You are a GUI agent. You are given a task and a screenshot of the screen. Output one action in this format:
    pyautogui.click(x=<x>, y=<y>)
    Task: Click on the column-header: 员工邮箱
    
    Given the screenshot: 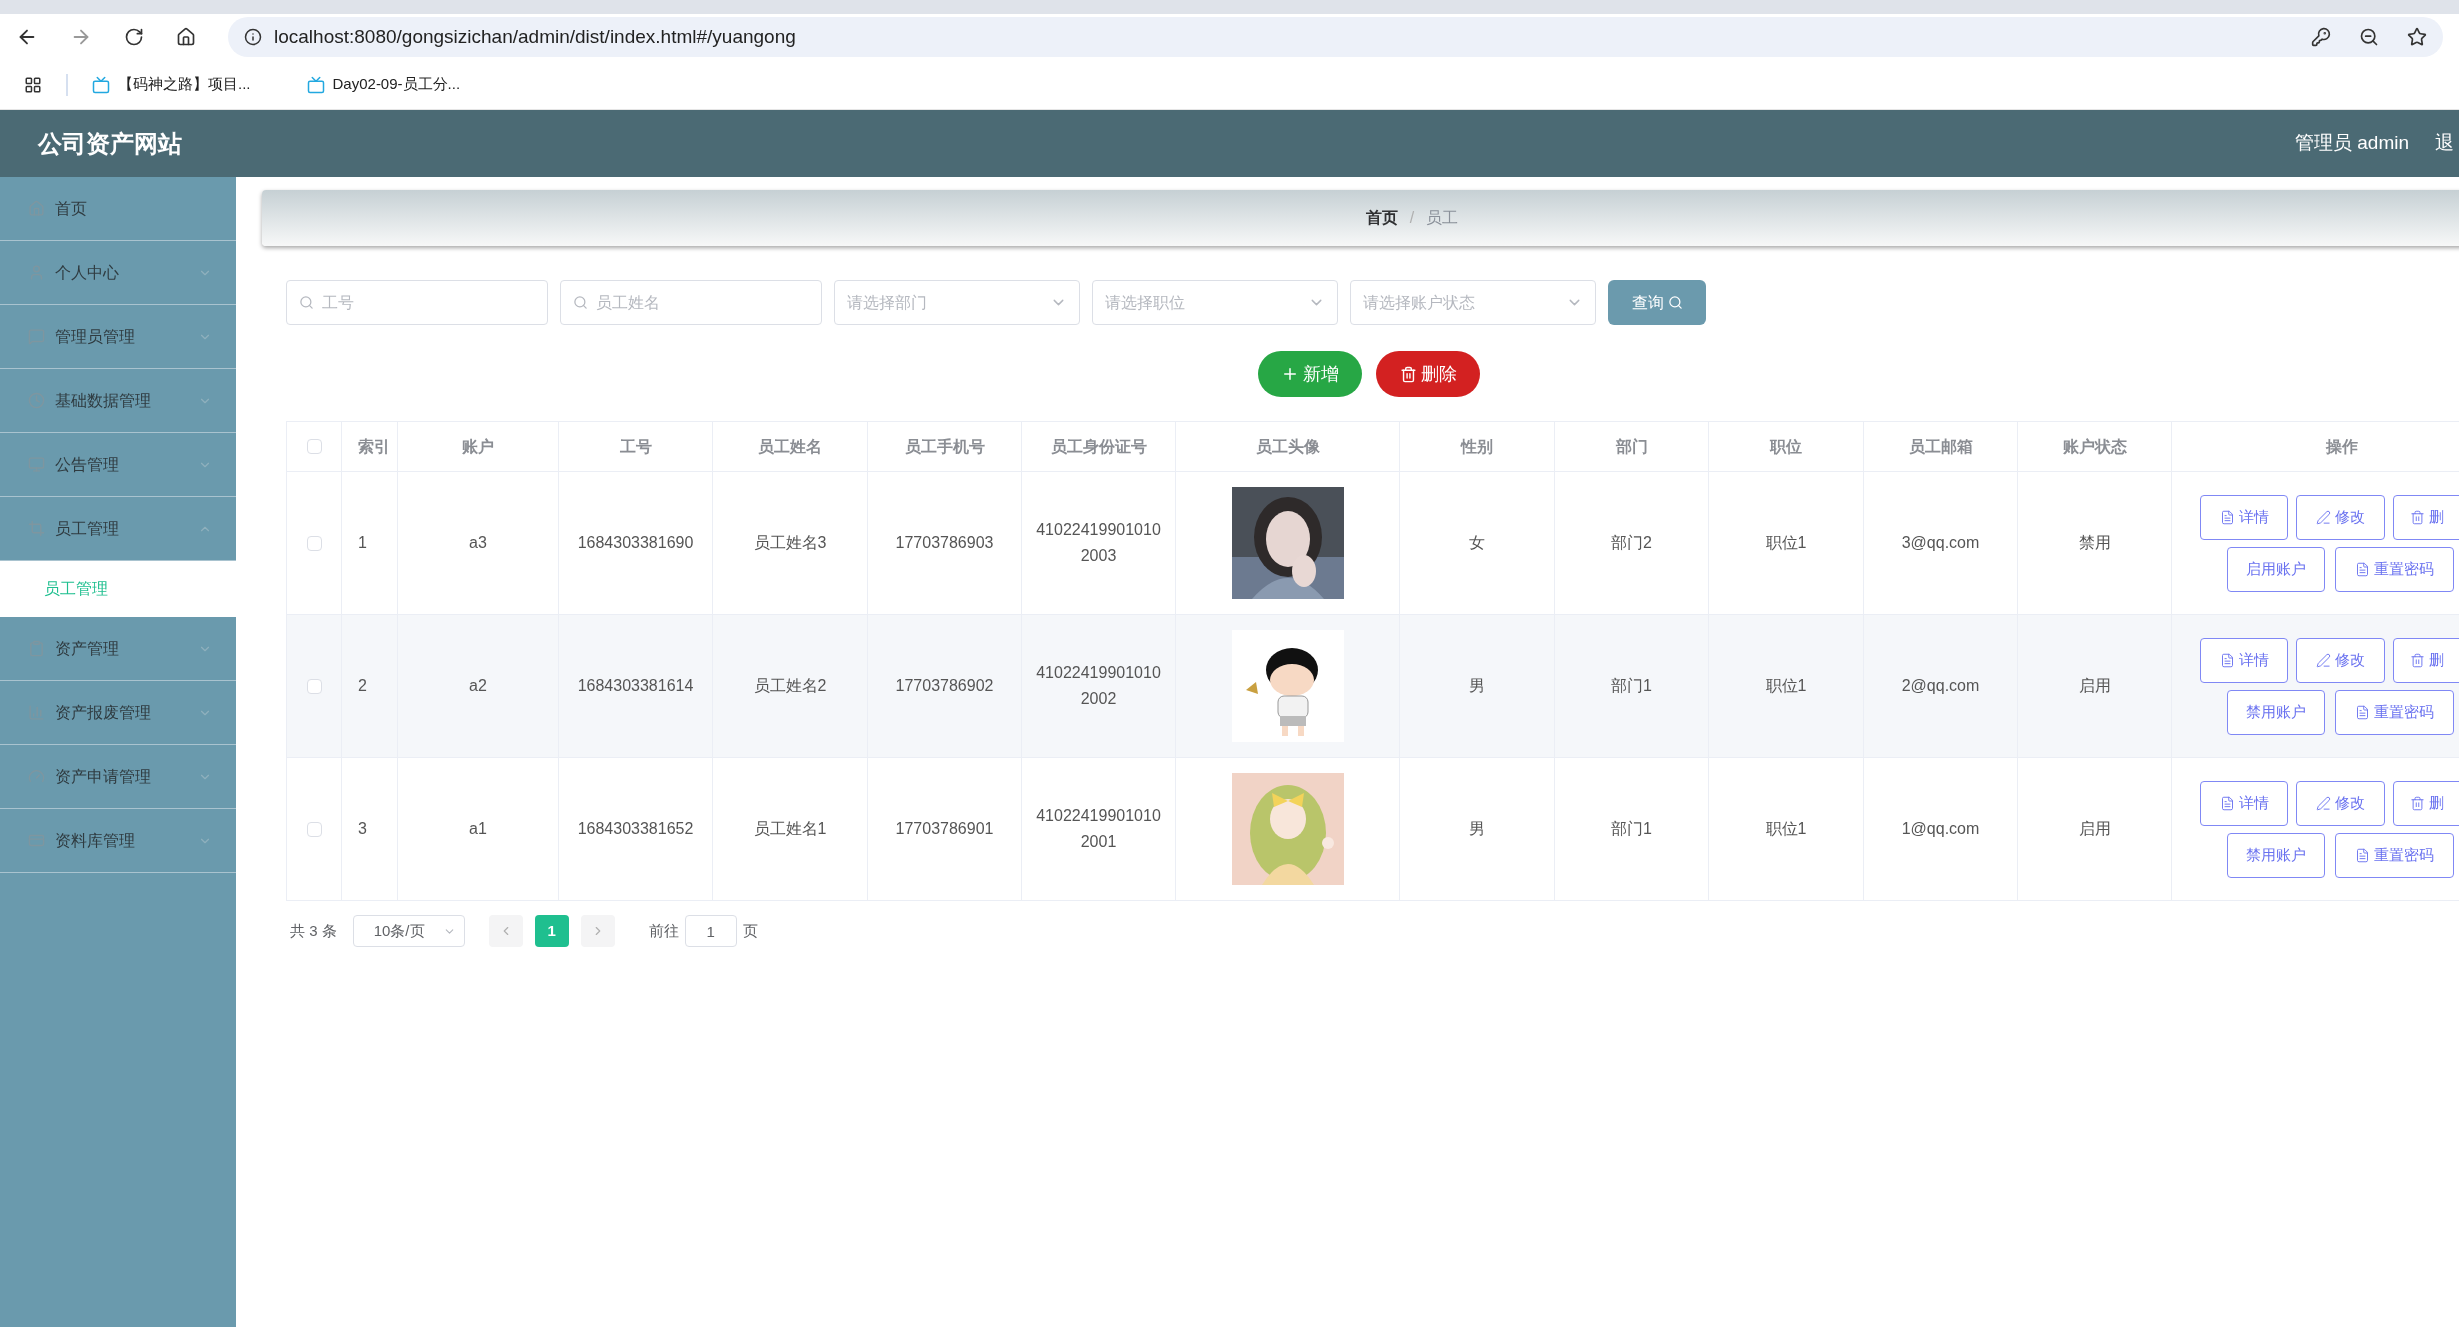 What is the action you would take?
    pyautogui.click(x=1940, y=446)
    